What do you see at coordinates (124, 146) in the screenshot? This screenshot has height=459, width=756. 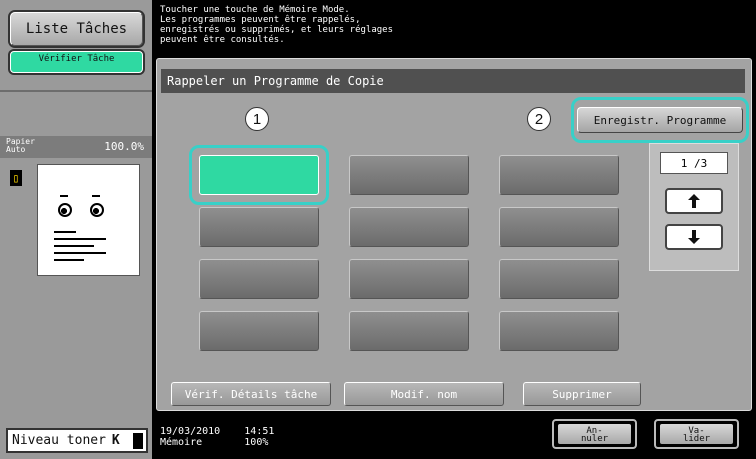 I see `zoom-value: 100.0%` at bounding box center [124, 146].